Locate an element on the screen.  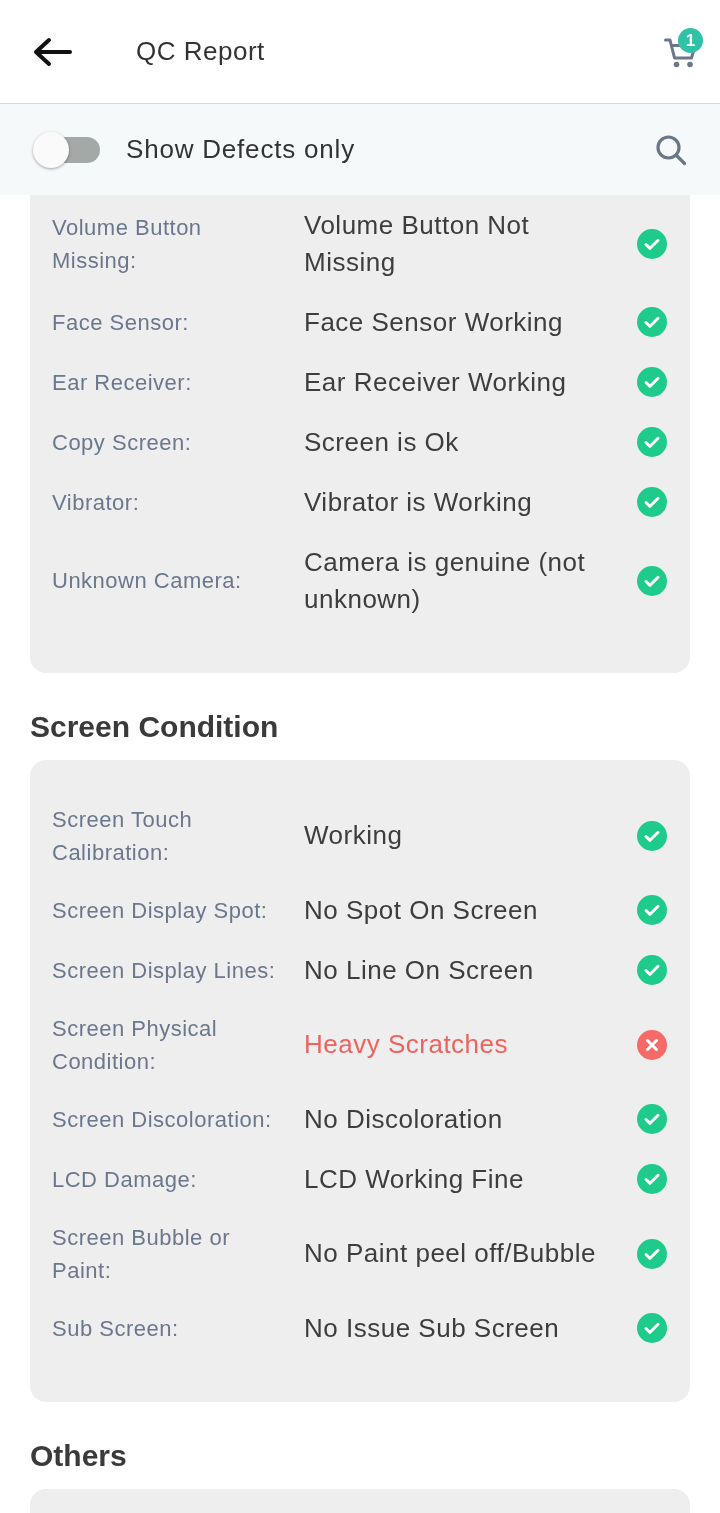
check-label: Screen Bubble or Paint: is located at coordinates (141, 1254).